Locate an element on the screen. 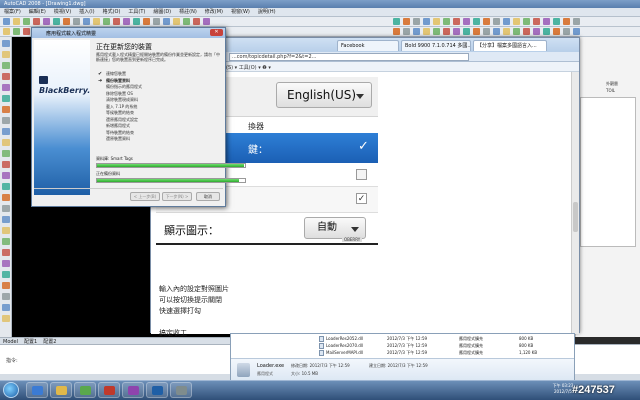  display-select: 自動 is located at coordinates (335, 228).